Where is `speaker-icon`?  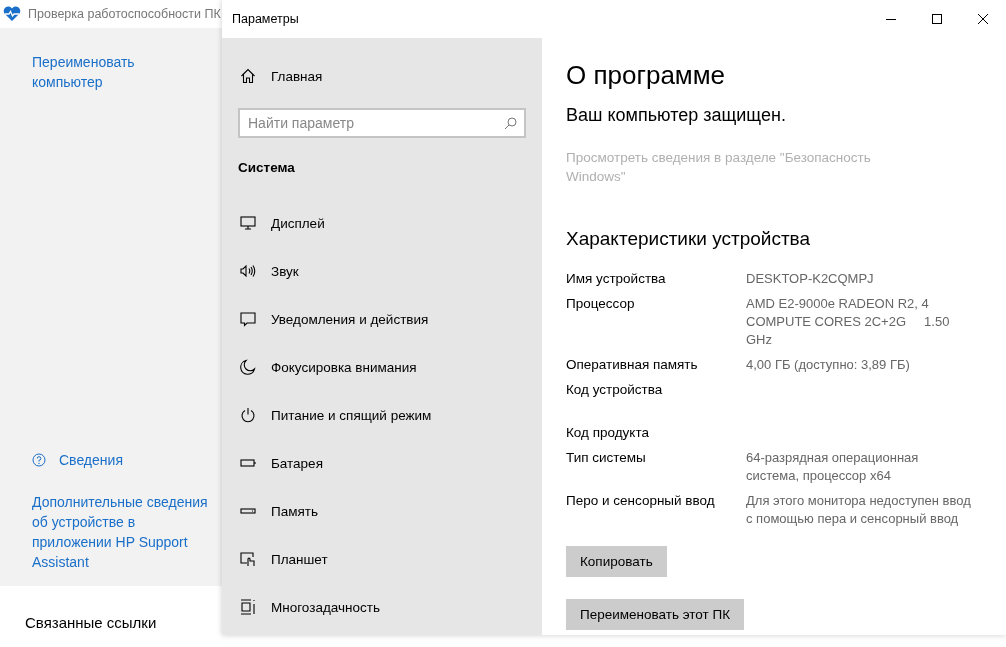
speaker-icon is located at coordinates (248, 271).